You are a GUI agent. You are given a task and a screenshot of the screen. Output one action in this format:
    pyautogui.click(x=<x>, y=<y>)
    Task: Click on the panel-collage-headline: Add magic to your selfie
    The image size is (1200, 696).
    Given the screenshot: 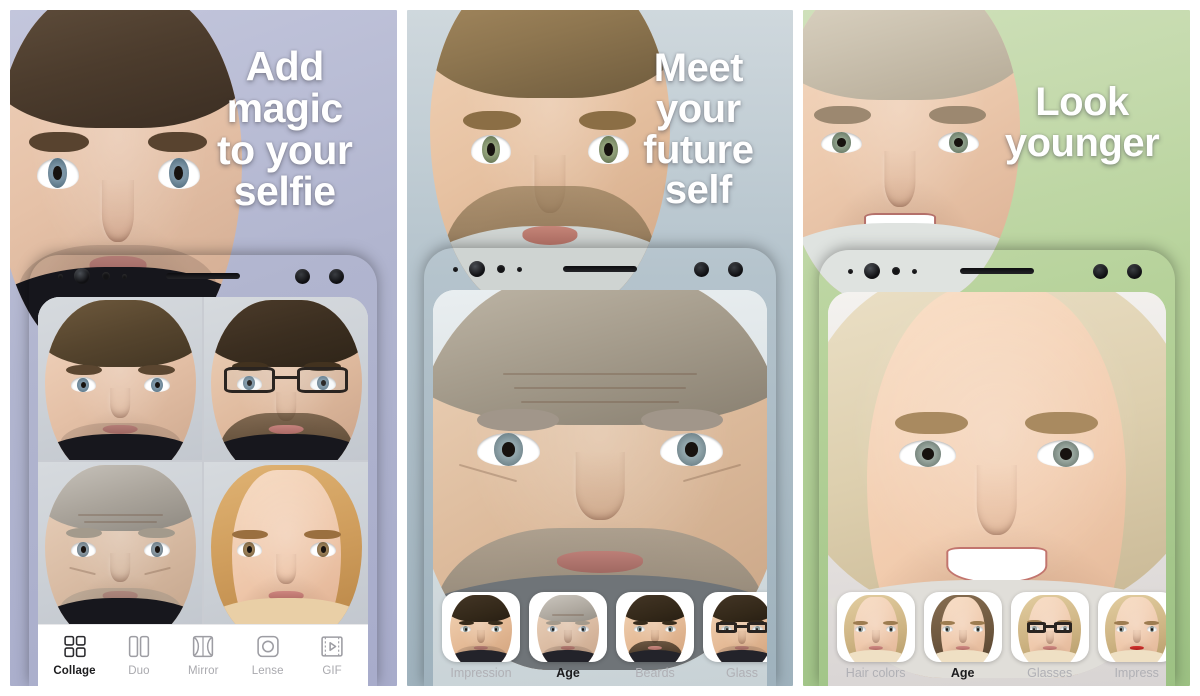 What is the action you would take?
    pyautogui.click(x=284, y=129)
    